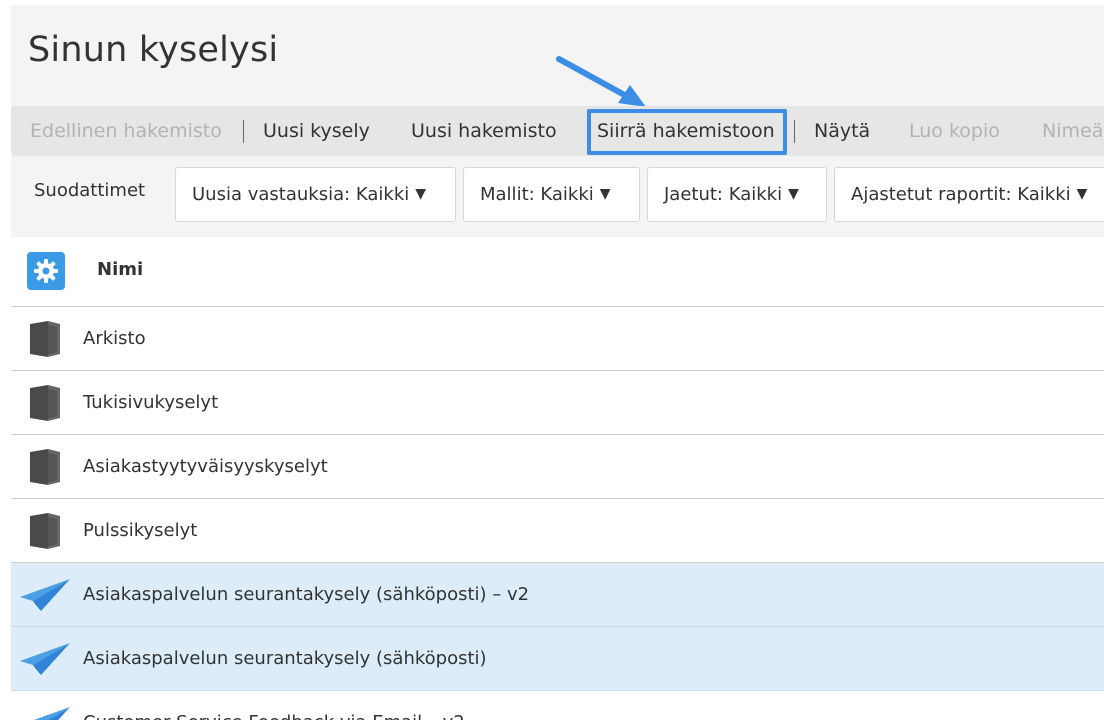 The width and height of the screenshot is (1104, 720). I want to click on item-name: Tukisivukyselyt, so click(151, 402).